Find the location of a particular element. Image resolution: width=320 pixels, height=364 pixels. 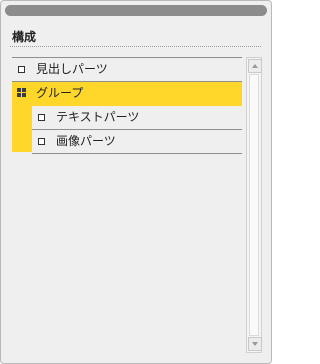

vertical-scrollbar is located at coordinates (254, 205).